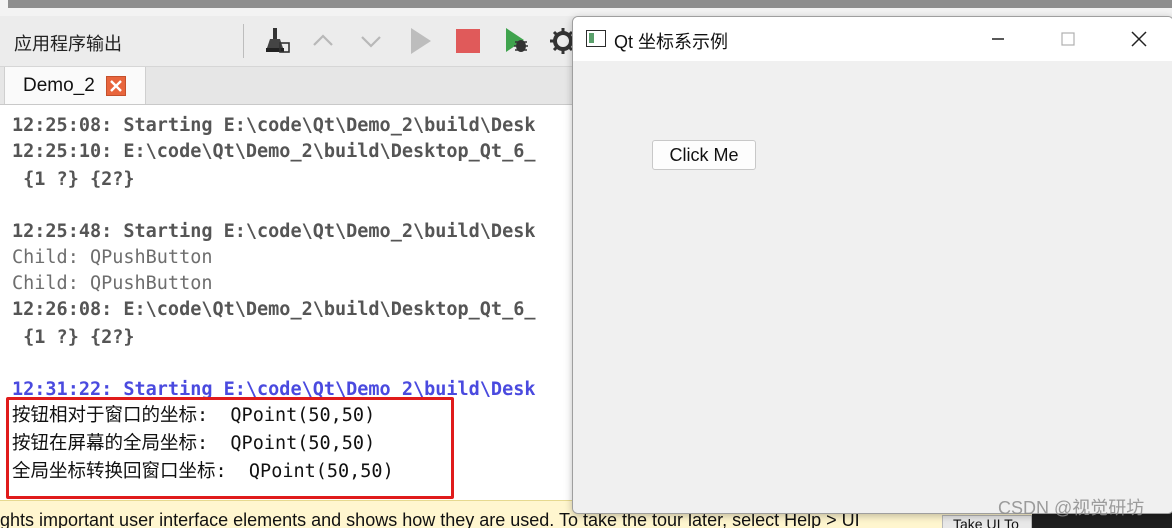 This screenshot has height=528, width=1172. I want to click on app-window-icon, so click(596, 38).